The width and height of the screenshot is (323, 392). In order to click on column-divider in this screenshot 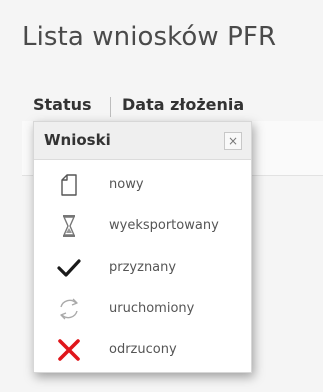, I will do `click(110, 107)`.